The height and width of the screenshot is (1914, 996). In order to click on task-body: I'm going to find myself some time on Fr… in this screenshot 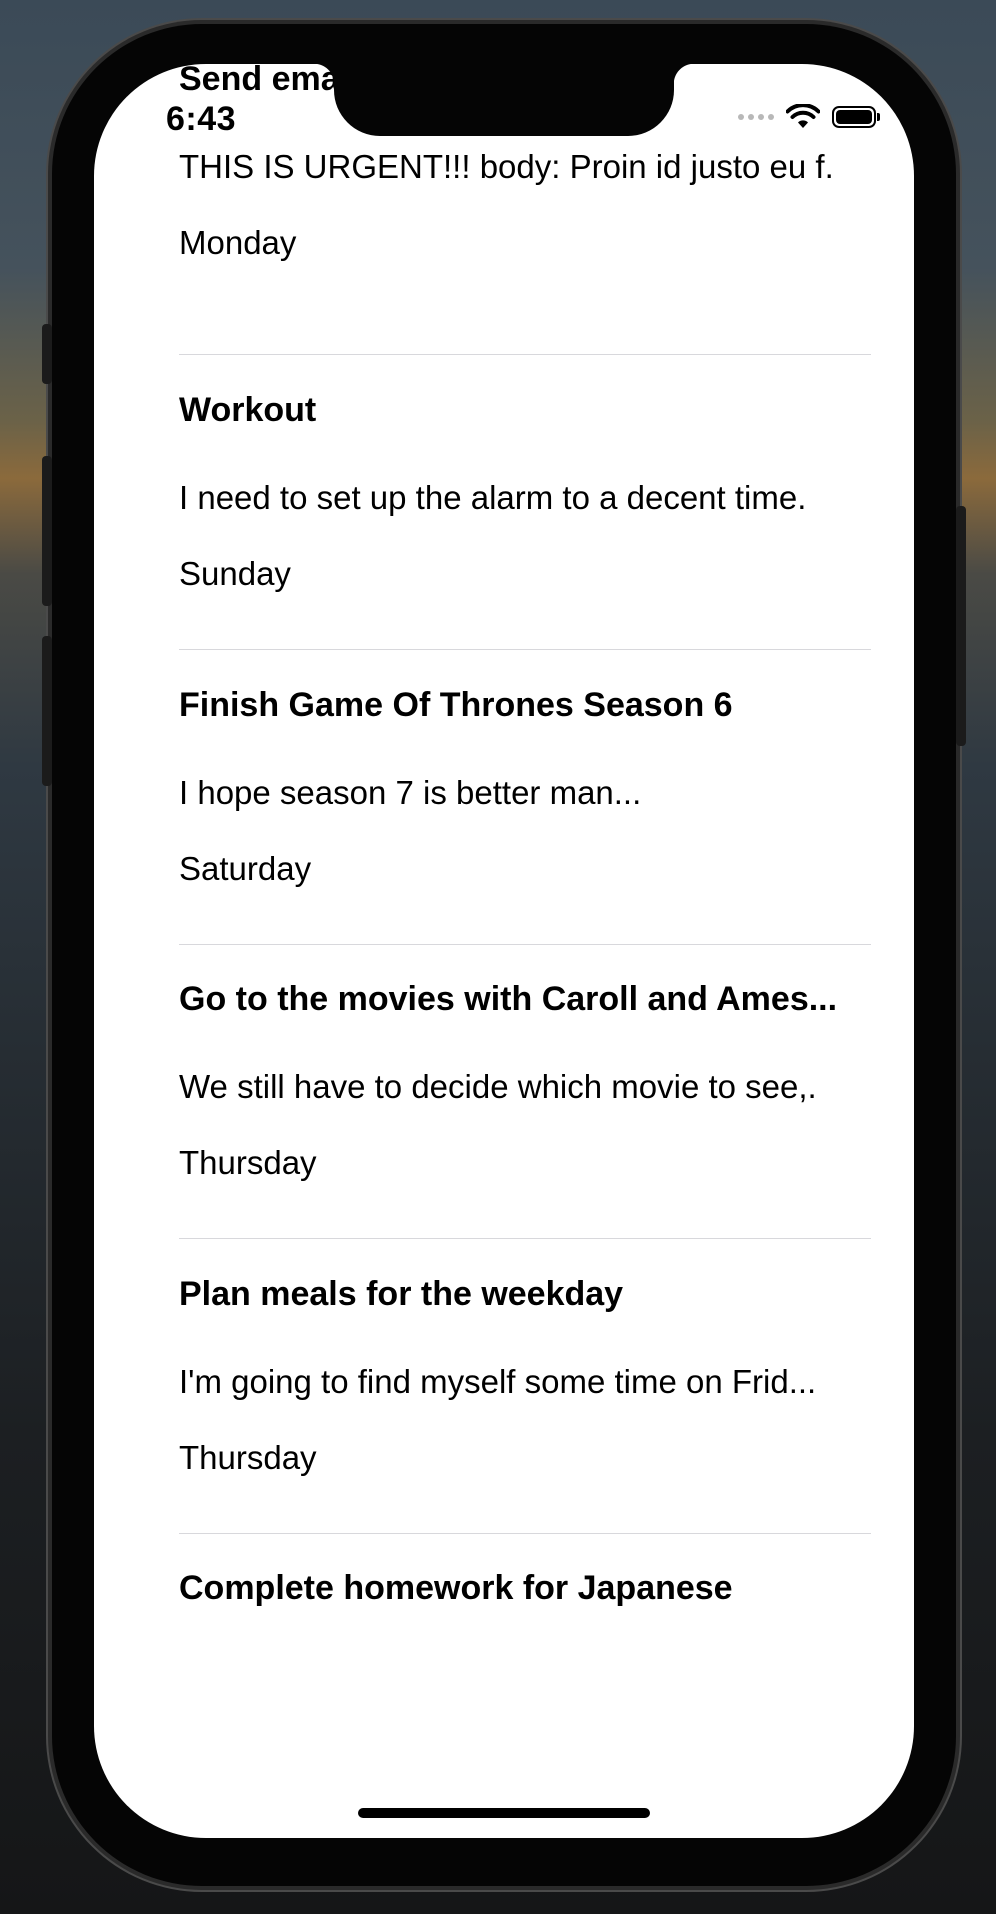, I will do `click(498, 1381)`.